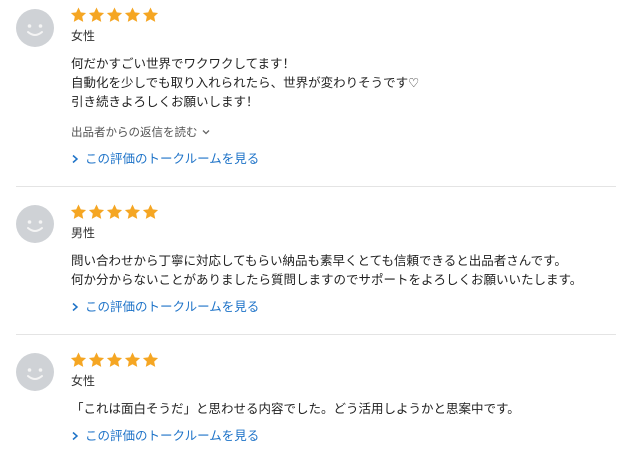 This screenshot has width=620, height=457. What do you see at coordinates (183, 63) in the screenshot?
I see `review-comment-line: 何だかすごい世界でワクワクしてます！` at bounding box center [183, 63].